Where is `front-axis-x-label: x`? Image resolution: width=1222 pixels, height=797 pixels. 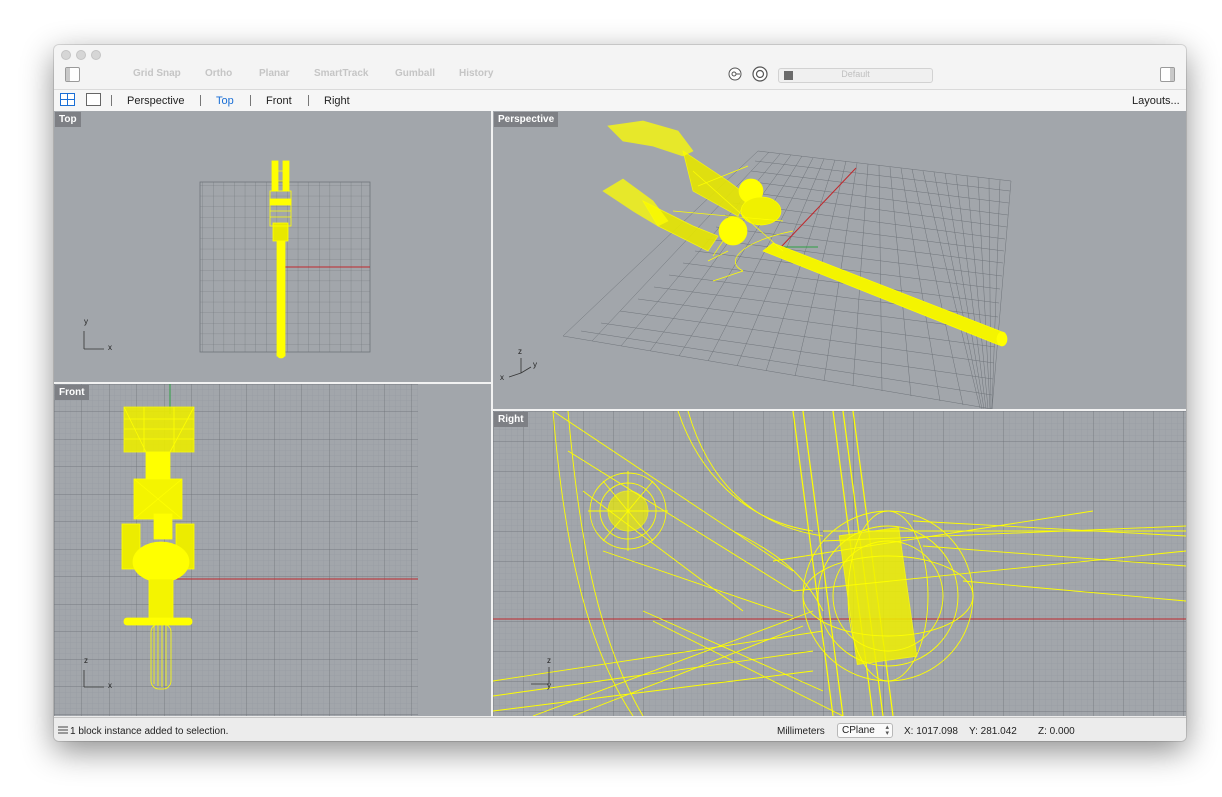
front-axis-x-label: x is located at coordinates (110, 685).